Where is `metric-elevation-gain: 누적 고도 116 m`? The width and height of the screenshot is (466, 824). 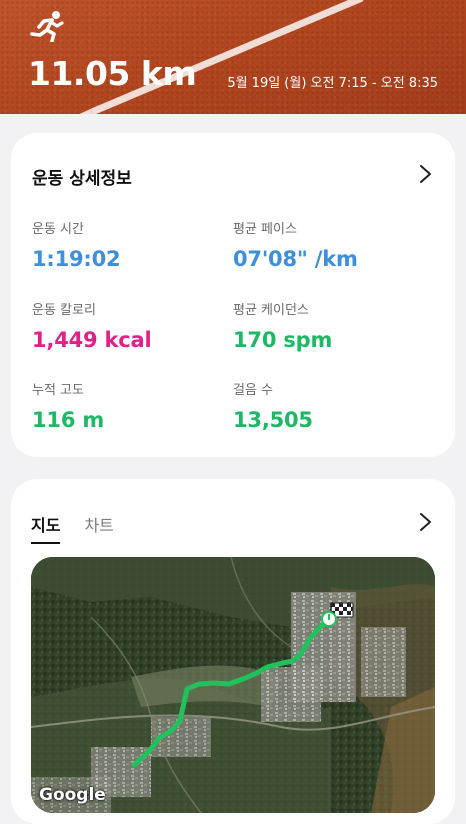
metric-elevation-gain: 누적 고도 116 m is located at coordinates (127, 405).